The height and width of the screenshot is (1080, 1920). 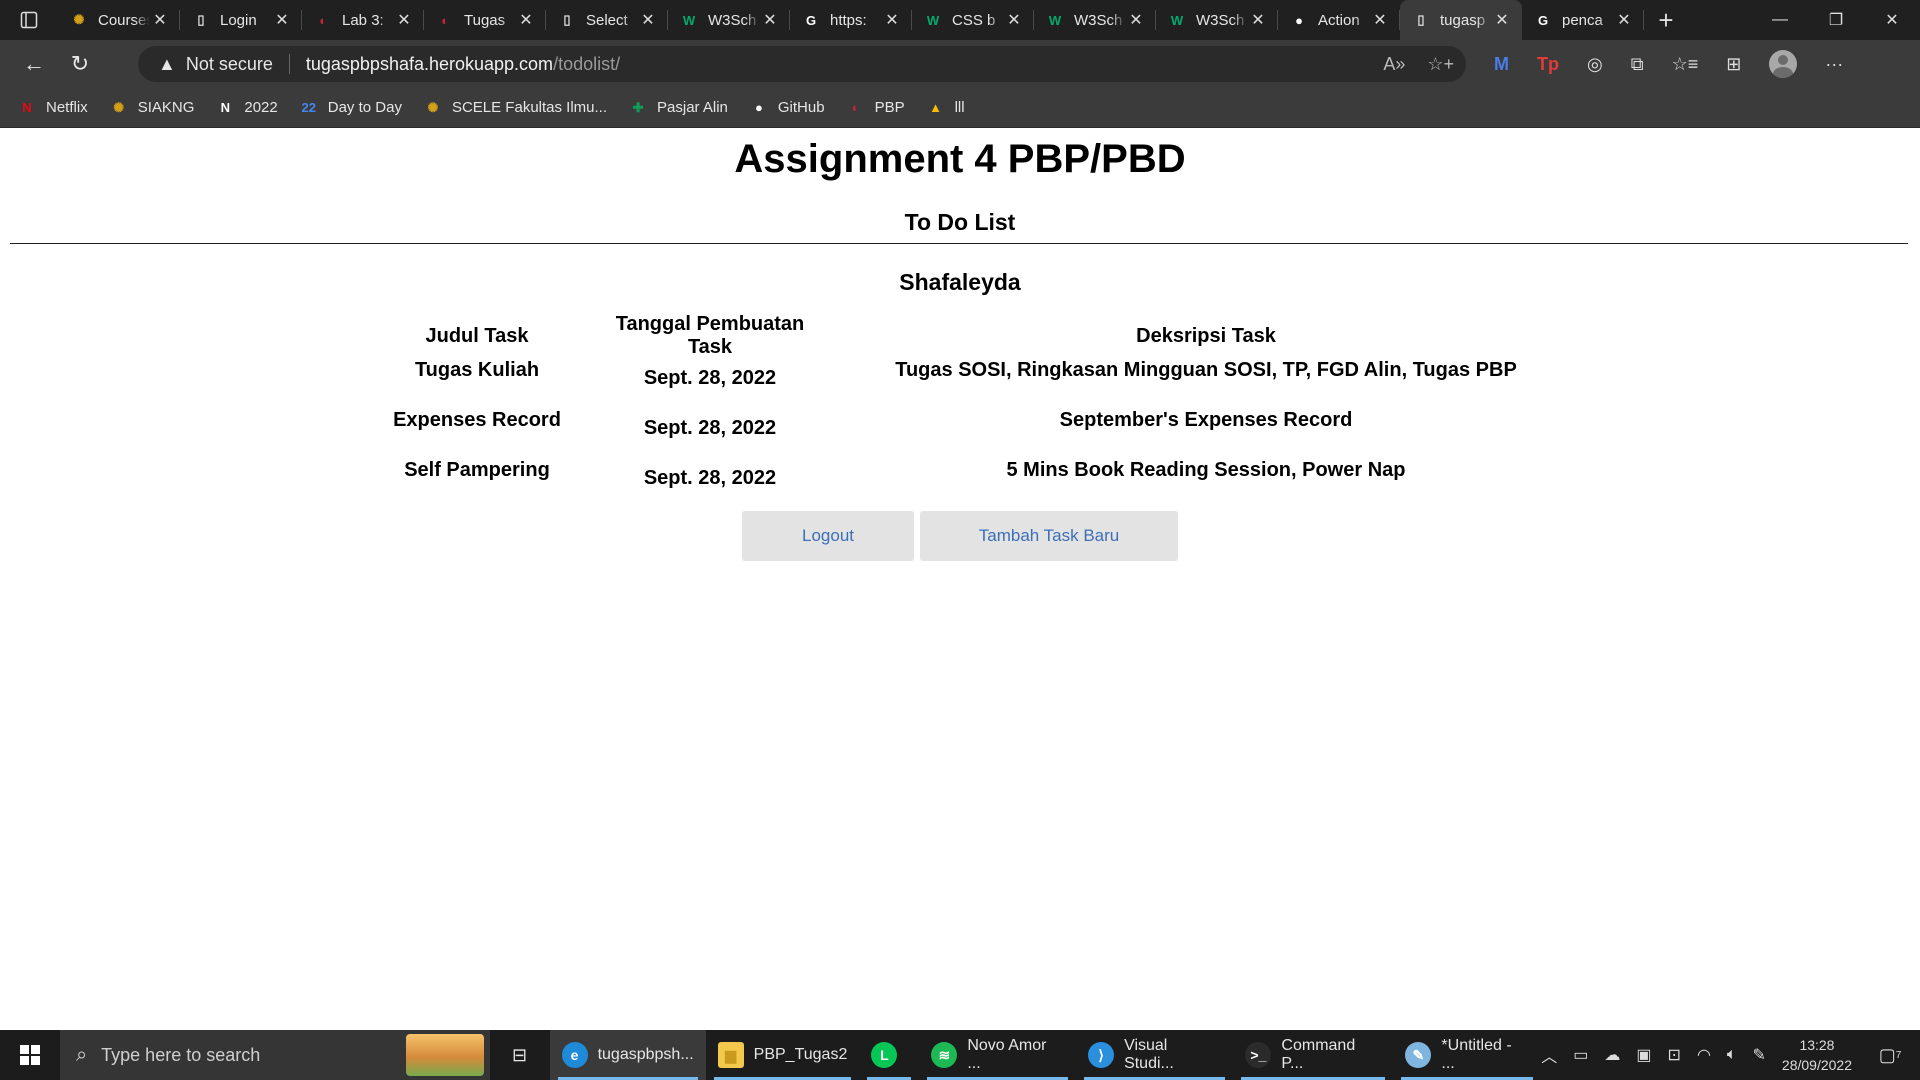 What do you see at coordinates (787, 108) in the screenshot?
I see `bookmark-item: ● GitHub` at bounding box center [787, 108].